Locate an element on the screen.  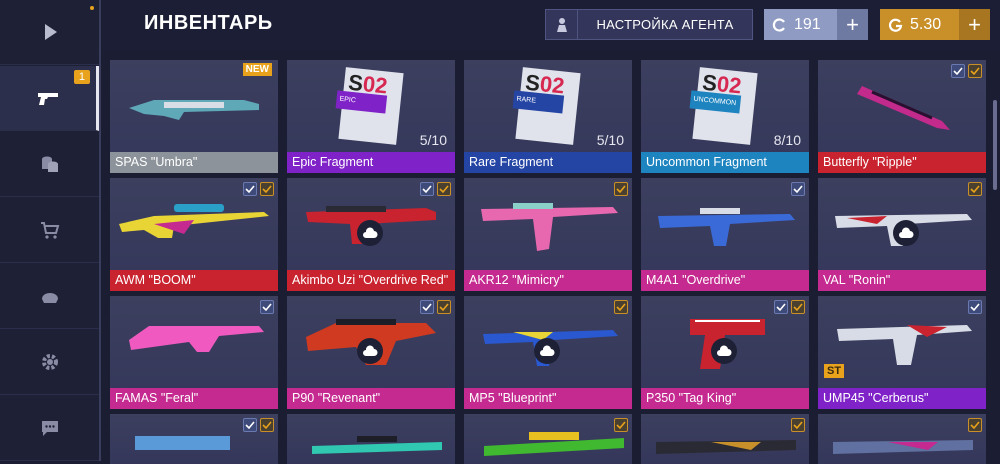
helmet-icon is located at coordinates (49, 298).